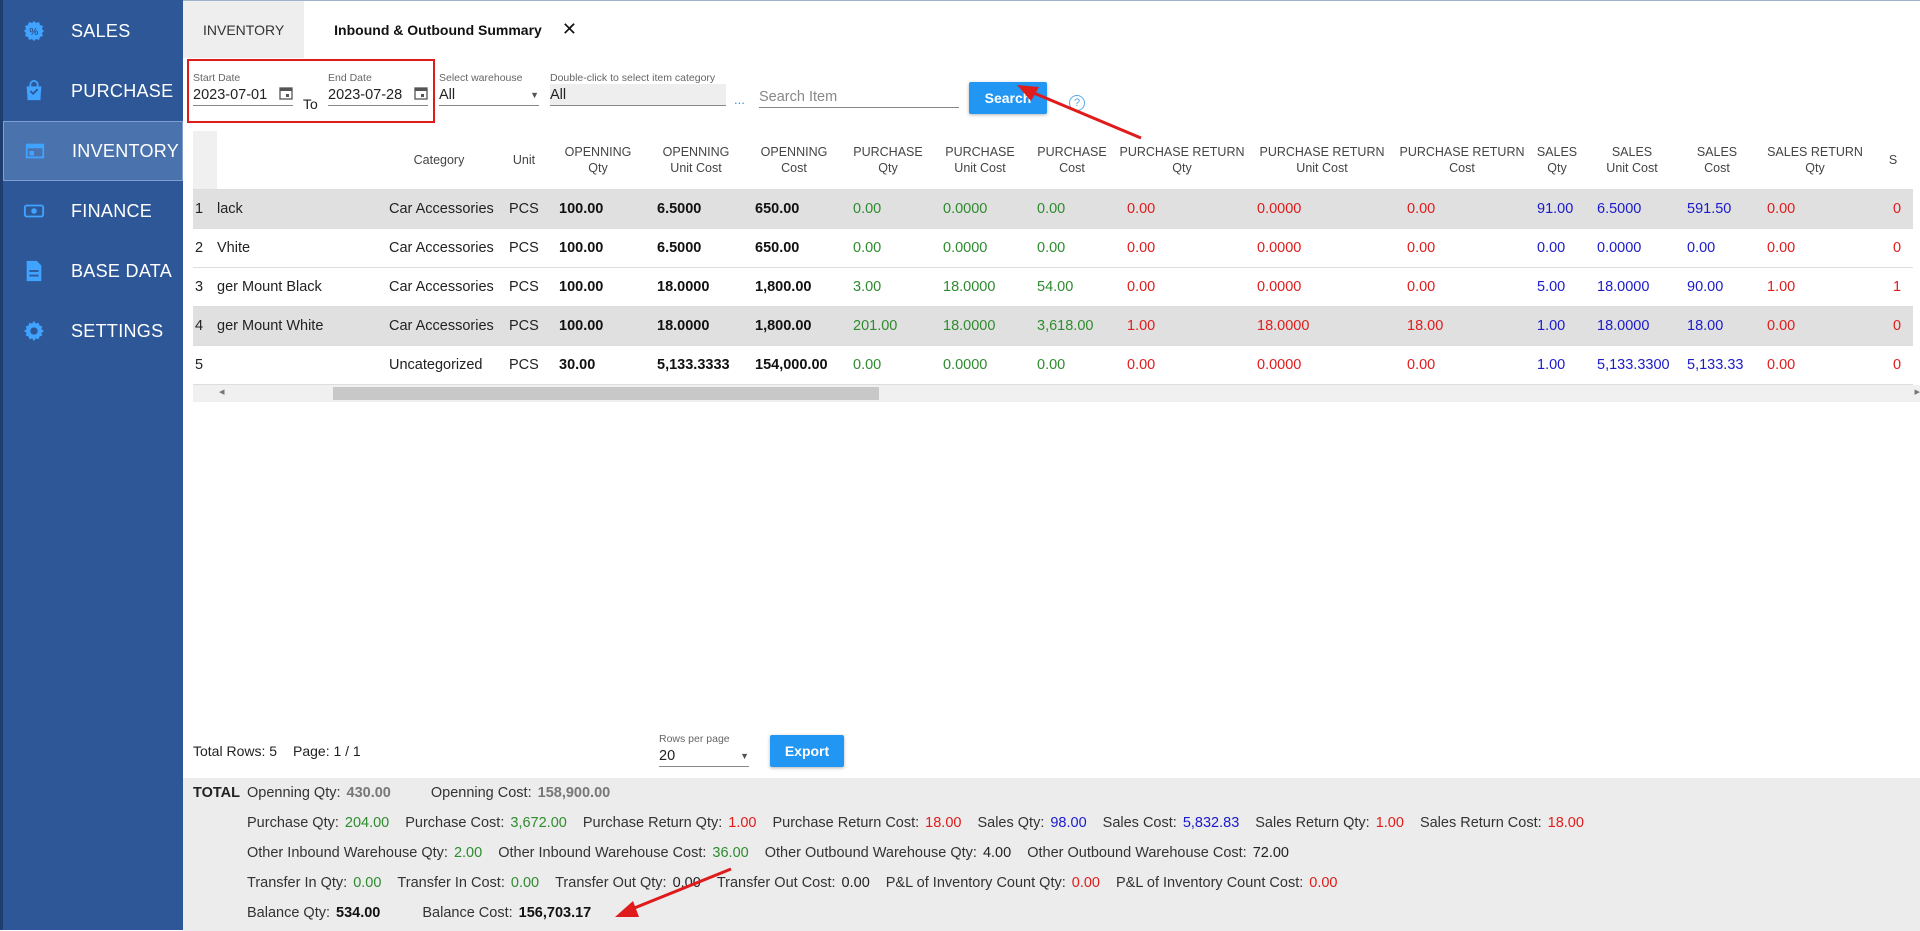 The image size is (1920, 931). What do you see at coordinates (93, 211) in the screenshot?
I see `sidebar-item-finance: FINANCE` at bounding box center [93, 211].